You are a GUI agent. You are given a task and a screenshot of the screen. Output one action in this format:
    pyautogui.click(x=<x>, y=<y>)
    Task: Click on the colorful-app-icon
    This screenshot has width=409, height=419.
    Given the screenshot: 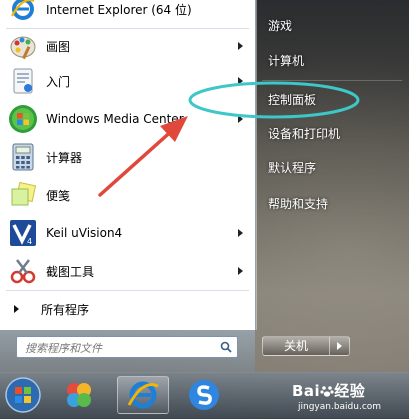 What is the action you would take?
    pyautogui.click(x=79, y=395)
    